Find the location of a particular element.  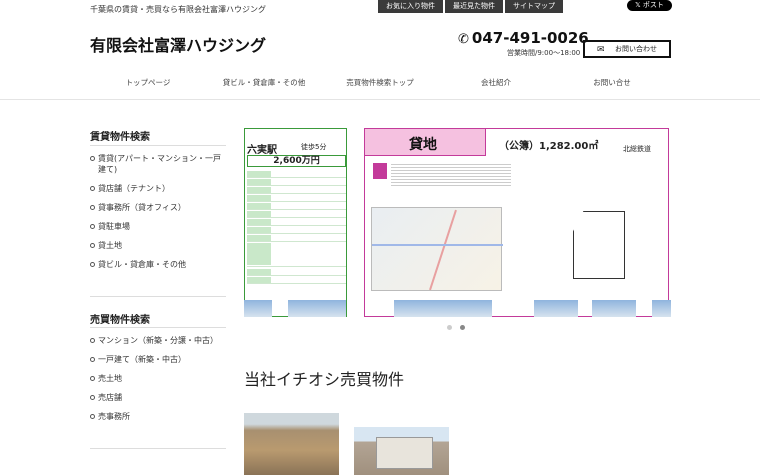

x-post-button: 𝕏 ポスト is located at coordinates (649, 5).